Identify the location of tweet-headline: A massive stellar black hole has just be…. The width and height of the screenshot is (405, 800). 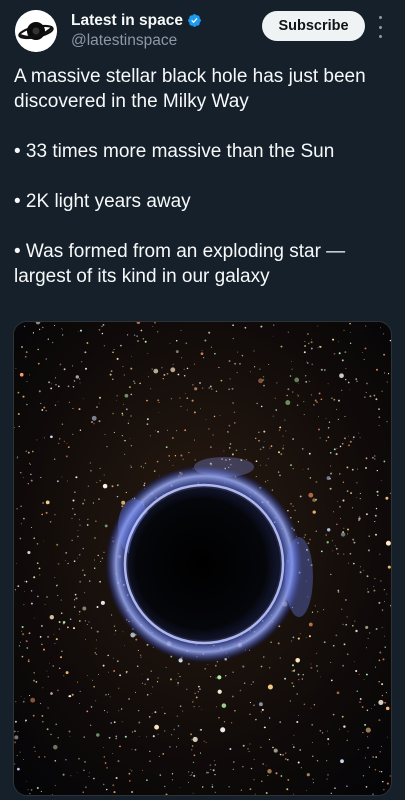
(190, 89).